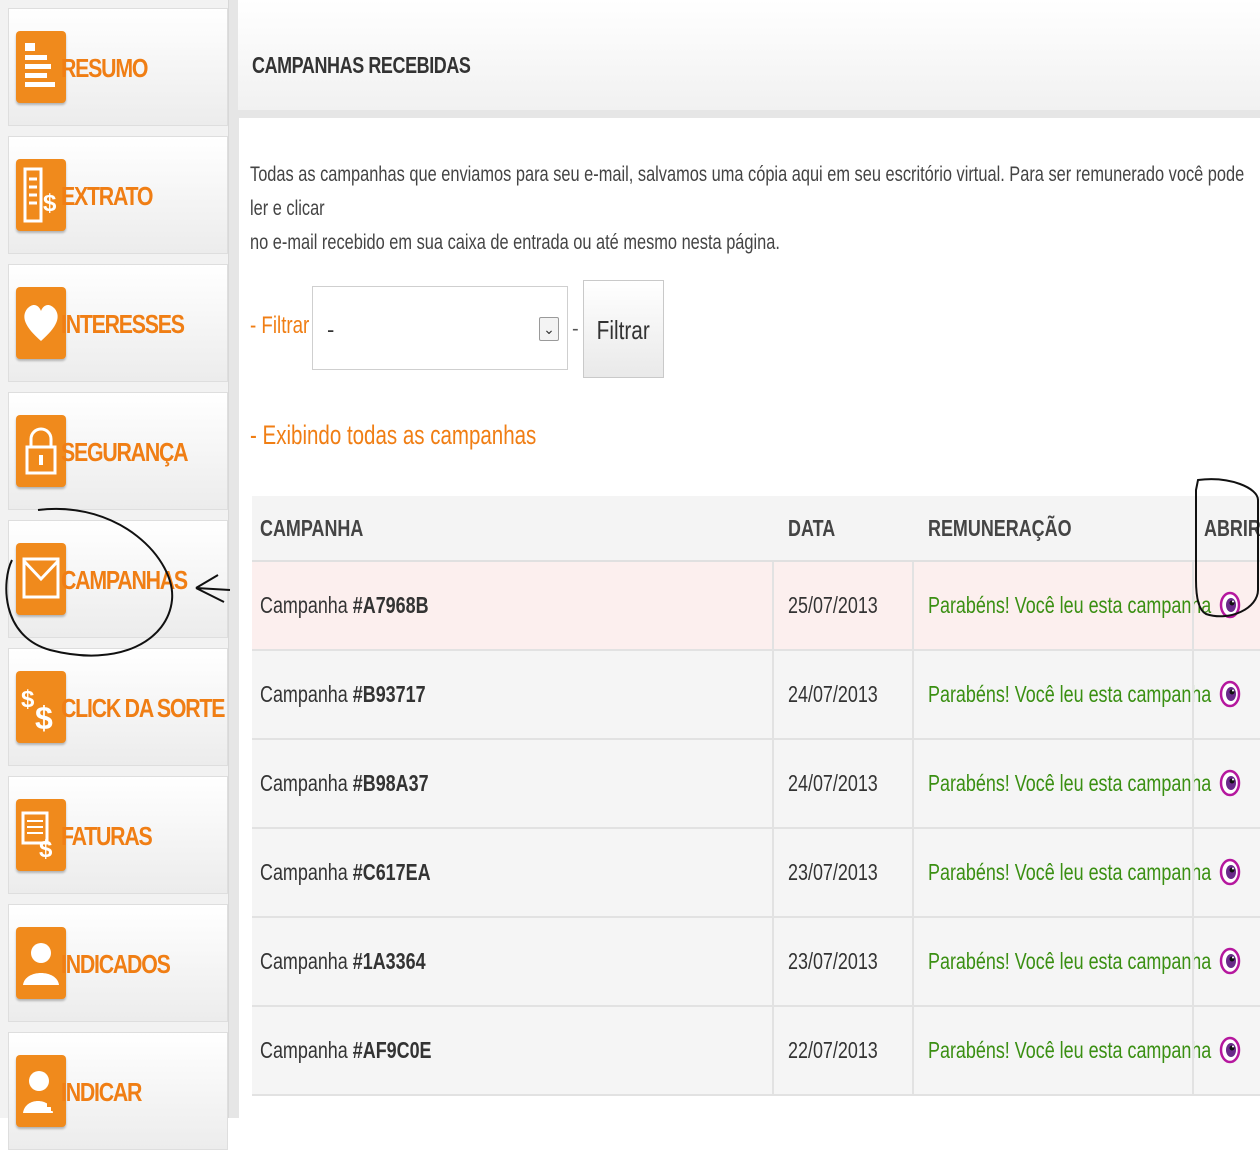 Image resolution: width=1260 pixels, height=1151 pixels. Describe the element at coordinates (118, 1091) in the screenshot. I see `sidebar-item-indicar: INDICAR` at that location.